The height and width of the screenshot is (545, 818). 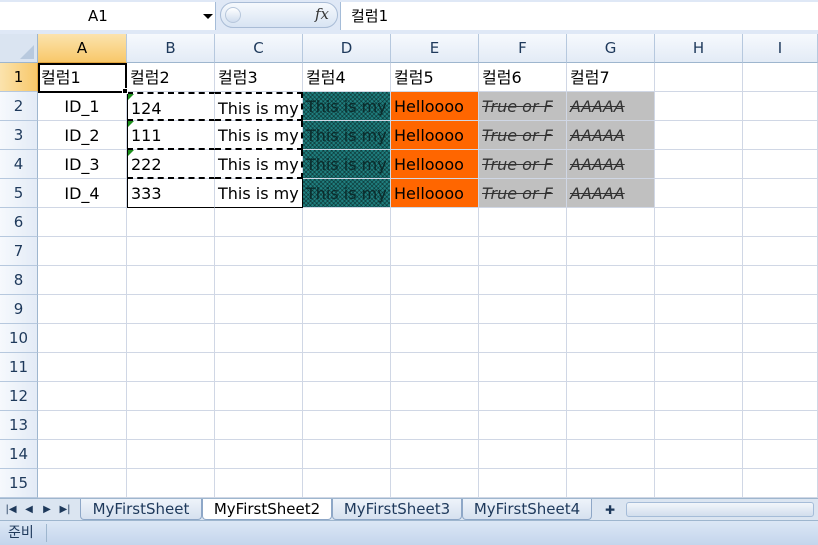 I want to click on cell-a1: 컬럼1, so click(x=82, y=77).